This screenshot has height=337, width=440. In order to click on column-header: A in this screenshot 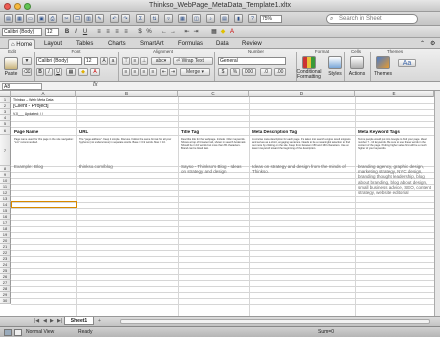, I will do `click(43, 94)`.